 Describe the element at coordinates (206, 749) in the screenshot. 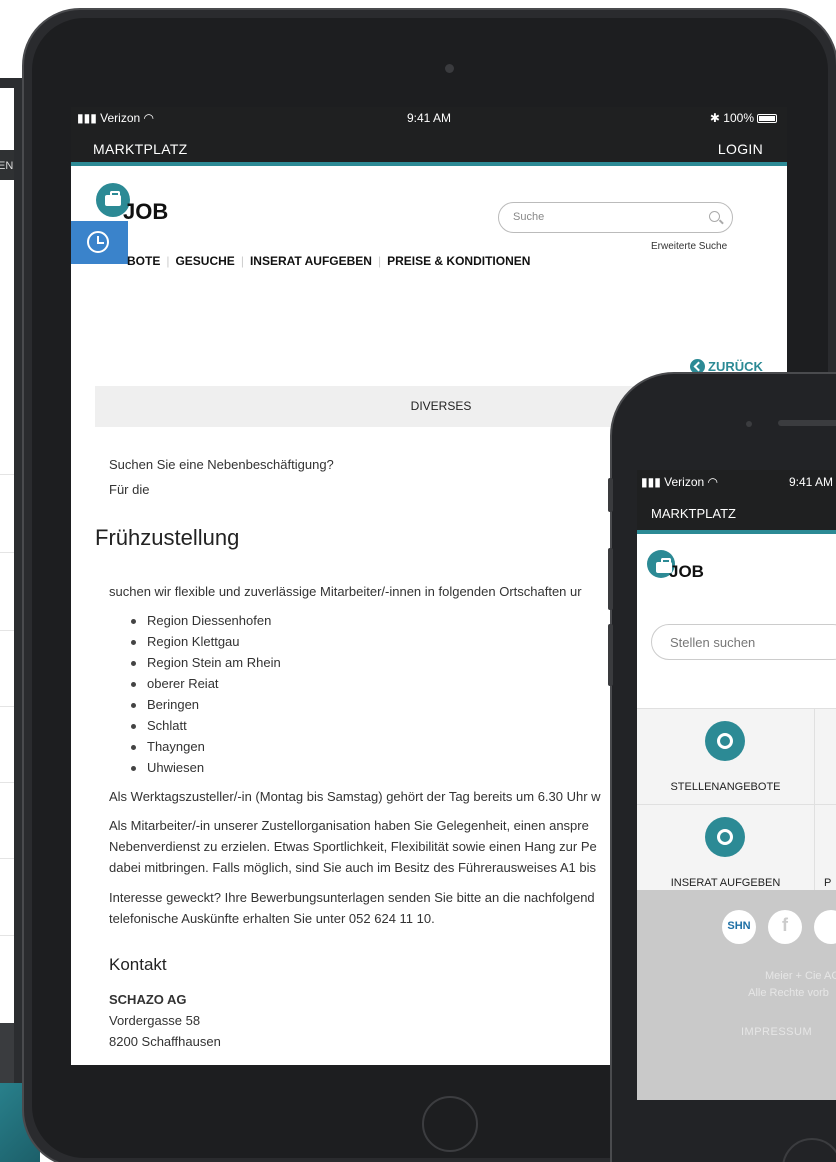

I see `list-item: Thayngen` at that location.